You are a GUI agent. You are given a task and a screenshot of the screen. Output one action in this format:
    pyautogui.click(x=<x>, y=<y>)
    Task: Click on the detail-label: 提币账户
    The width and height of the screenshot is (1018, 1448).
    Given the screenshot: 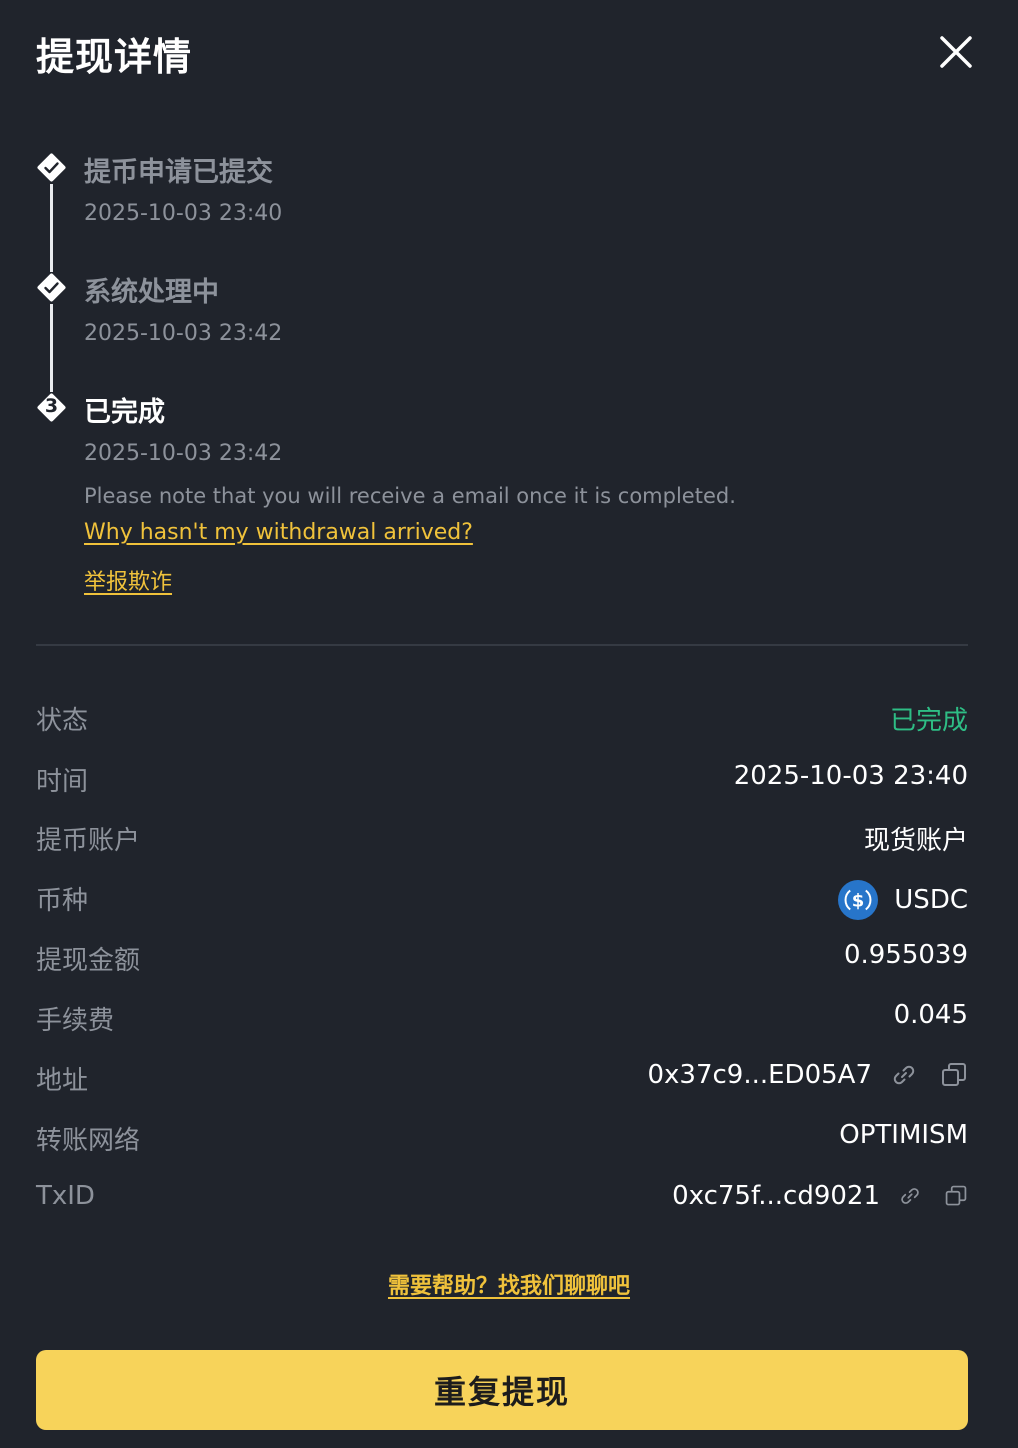 What is the action you would take?
    pyautogui.click(x=88, y=841)
    